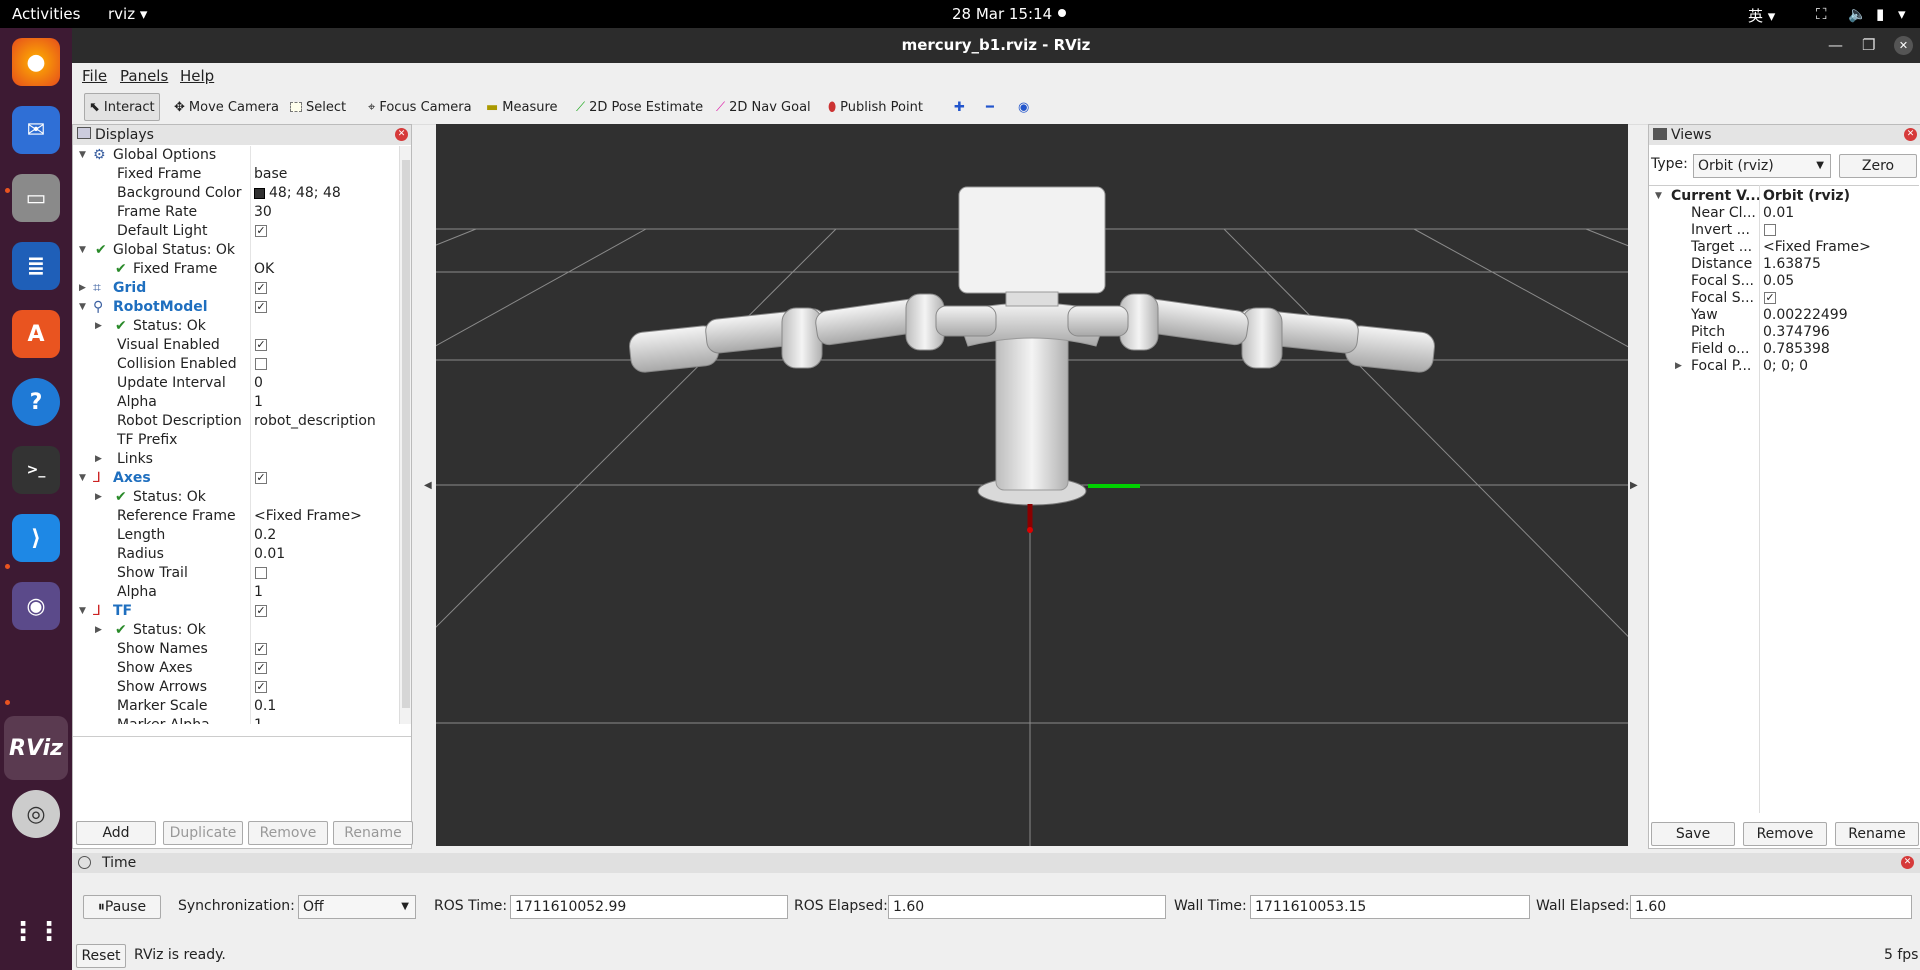  Describe the element at coordinates (373, 833) in the screenshot. I see `rename-display-button: Rename` at that location.